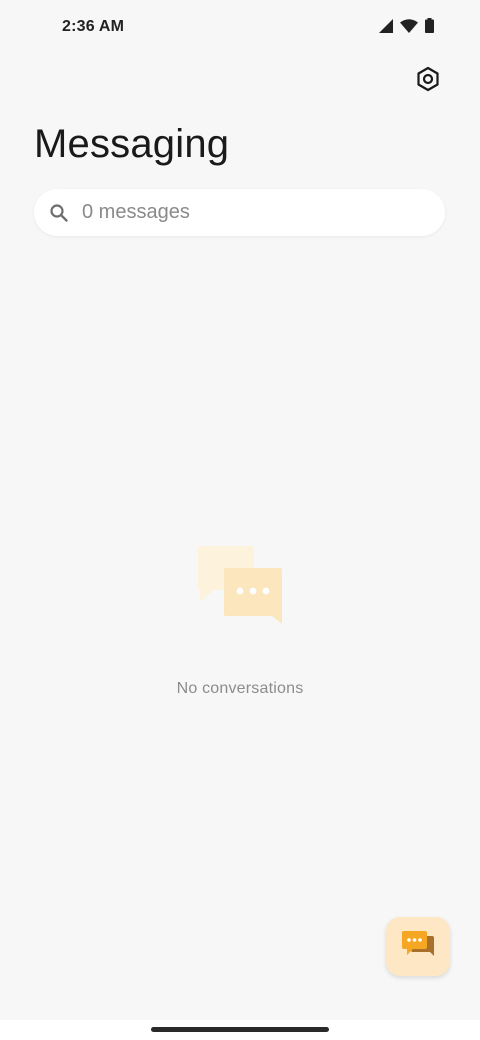  Describe the element at coordinates (240, 28) in the screenshot. I see `status-bar: 2:36 AM` at that location.